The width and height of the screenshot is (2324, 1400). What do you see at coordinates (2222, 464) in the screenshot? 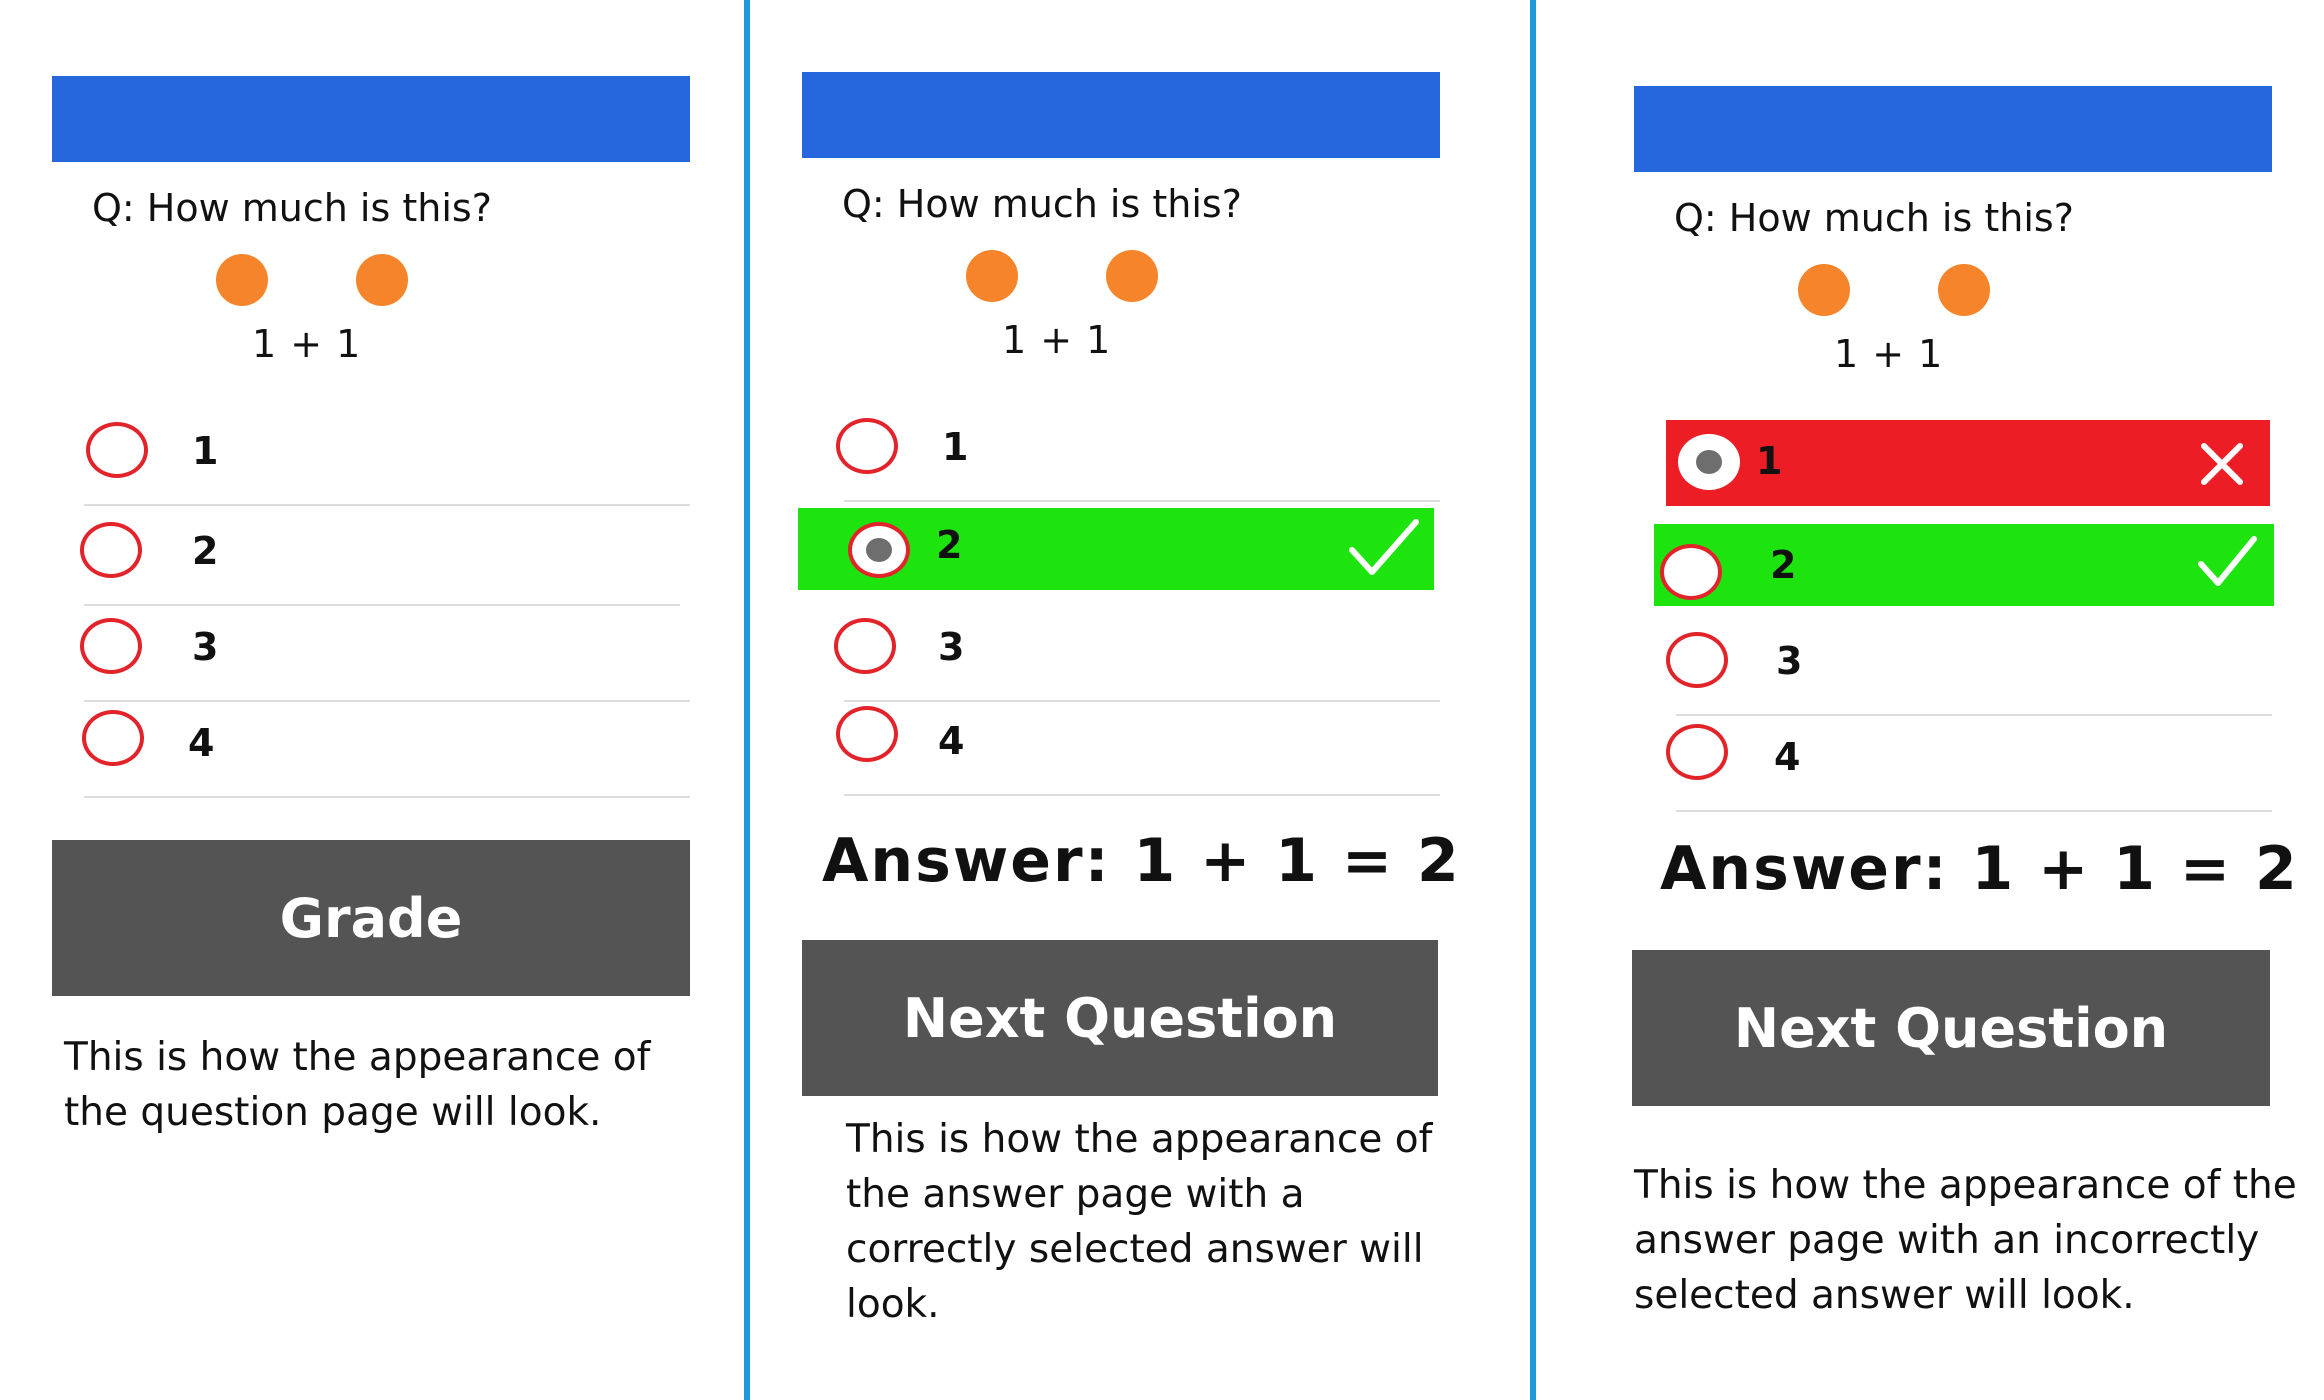
I see `x-icon` at bounding box center [2222, 464].